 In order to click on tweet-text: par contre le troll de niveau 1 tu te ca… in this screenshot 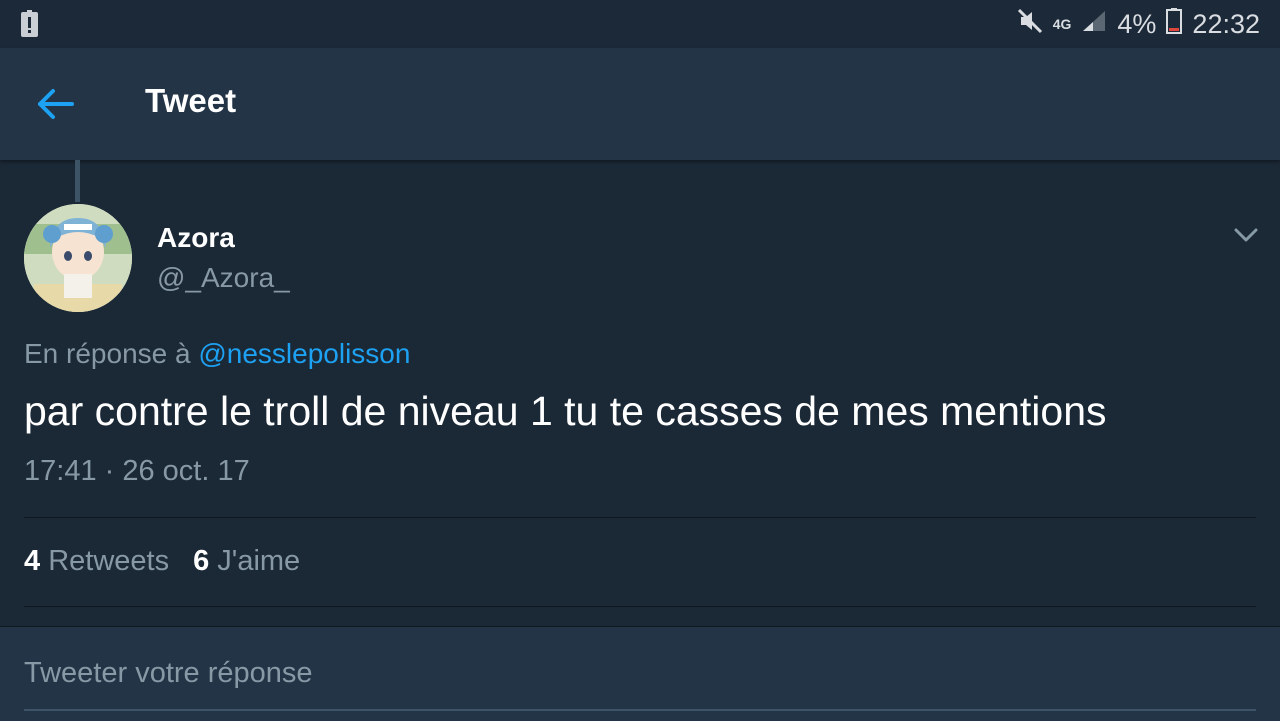, I will do `click(565, 411)`.